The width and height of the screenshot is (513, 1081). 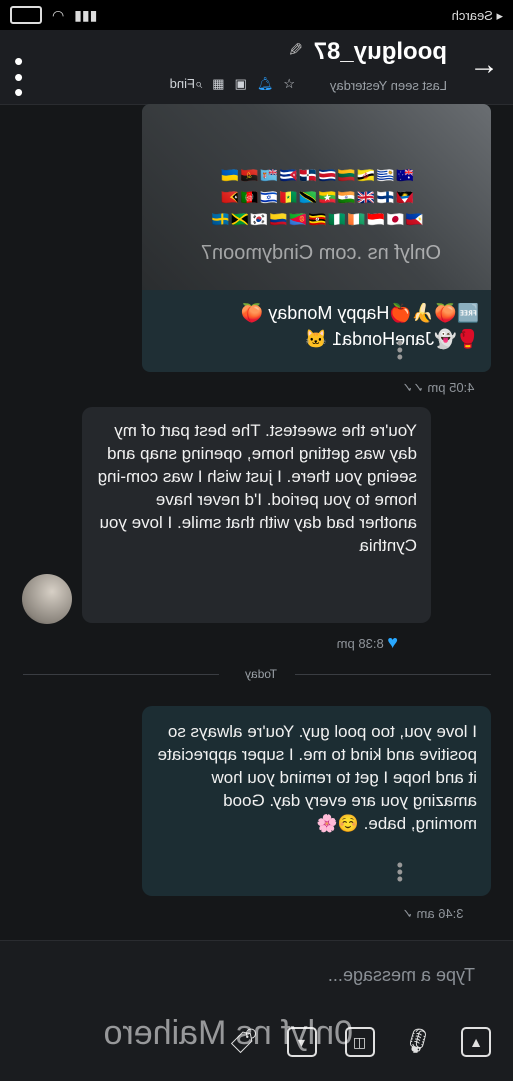 What do you see at coordinates (391, 339) in the screenshot?
I see `caption-line: 🥊👻JaneHonda1 🐱` at bounding box center [391, 339].